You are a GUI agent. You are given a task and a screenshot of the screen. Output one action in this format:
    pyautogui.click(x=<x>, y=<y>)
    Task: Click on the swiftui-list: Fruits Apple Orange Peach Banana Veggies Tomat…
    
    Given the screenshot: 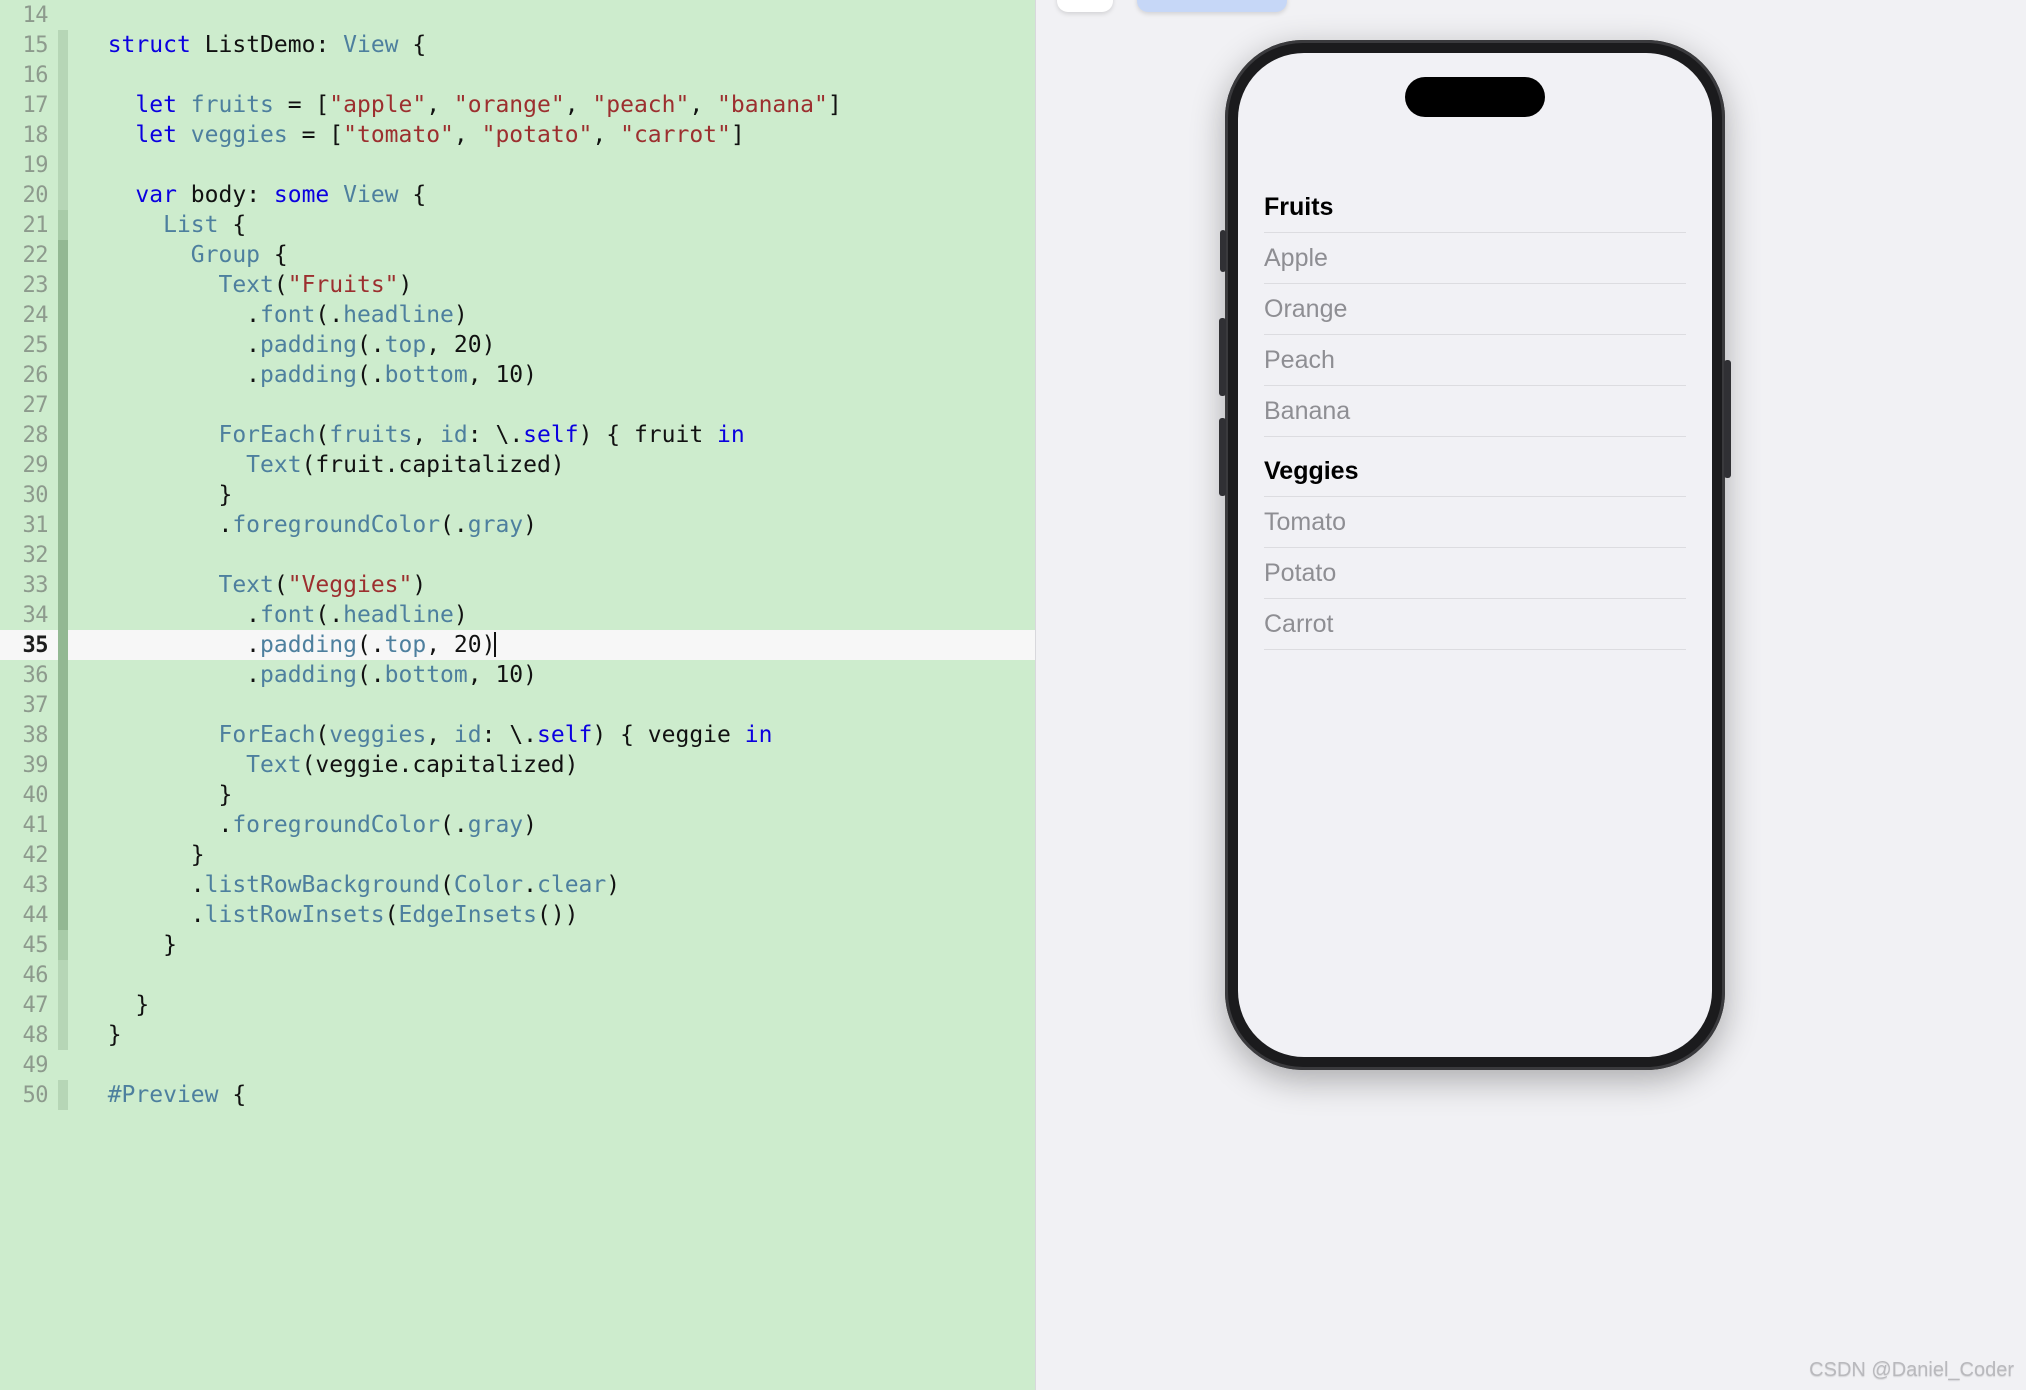 What is the action you would take?
    pyautogui.click(x=1475, y=411)
    